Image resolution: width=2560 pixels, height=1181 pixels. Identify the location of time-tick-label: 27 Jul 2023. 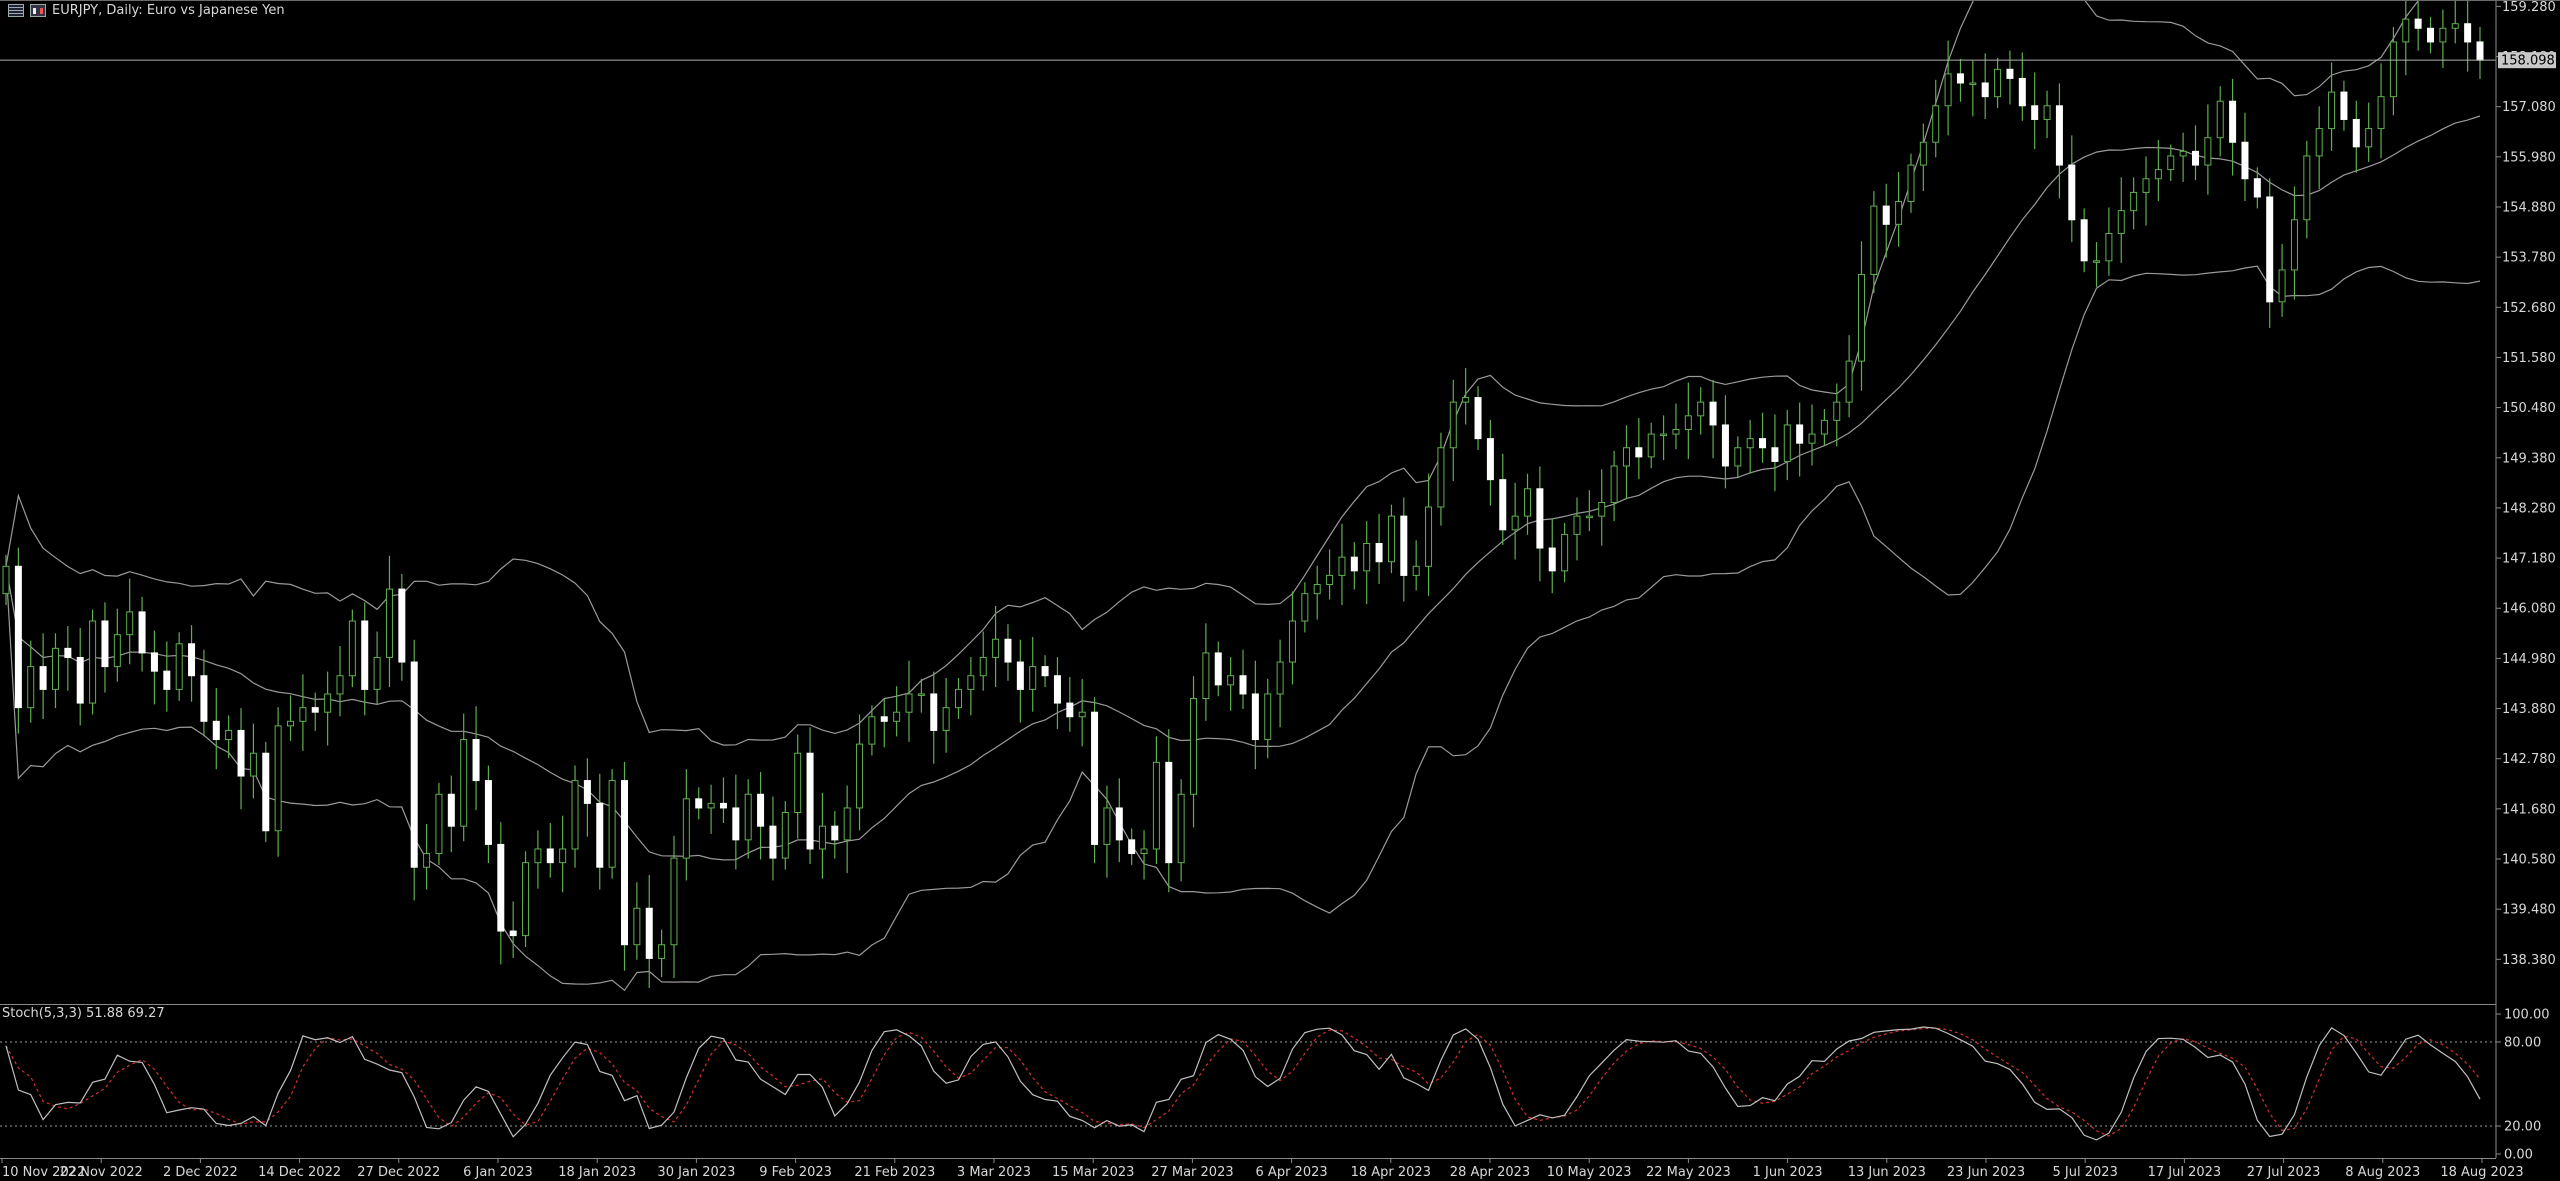
(2284, 1172).